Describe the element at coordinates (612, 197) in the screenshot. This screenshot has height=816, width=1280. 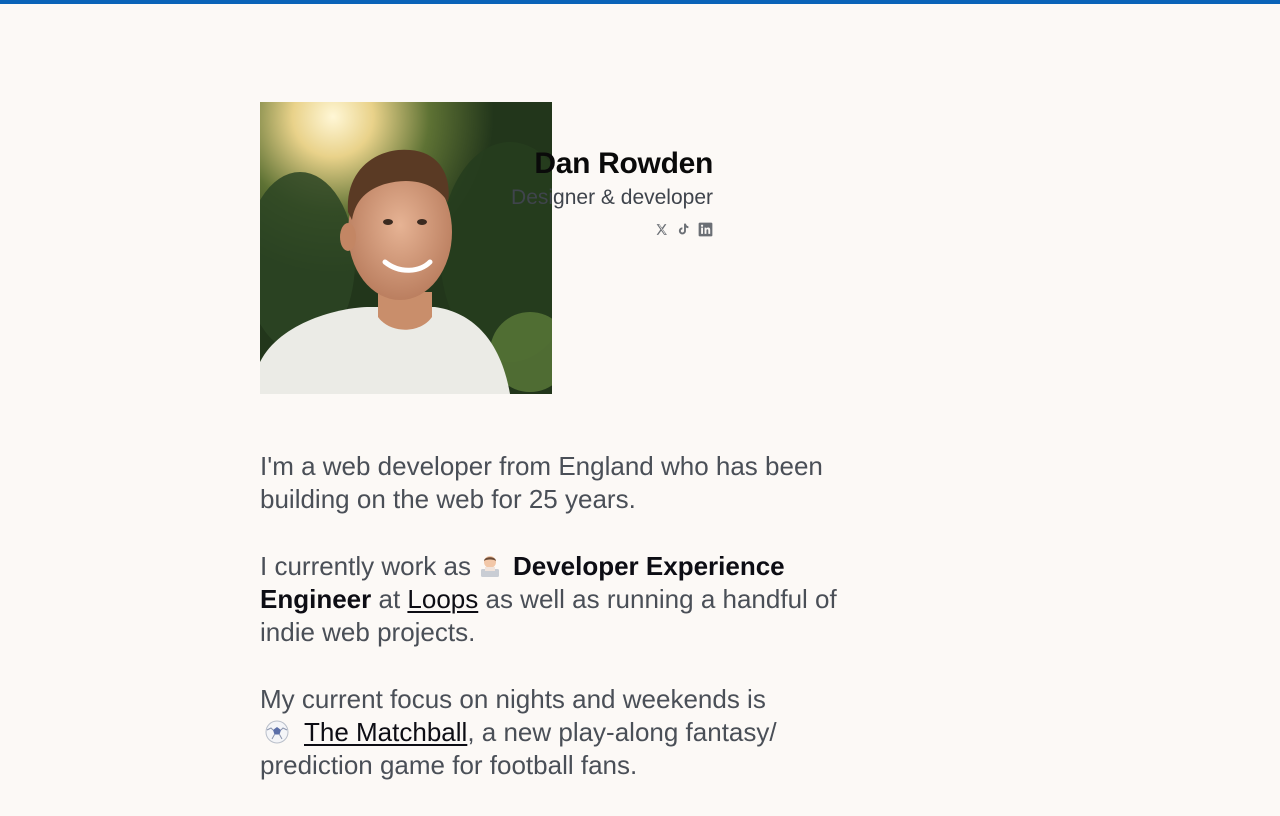
I see `profile-tagline: Designer & developer` at that location.